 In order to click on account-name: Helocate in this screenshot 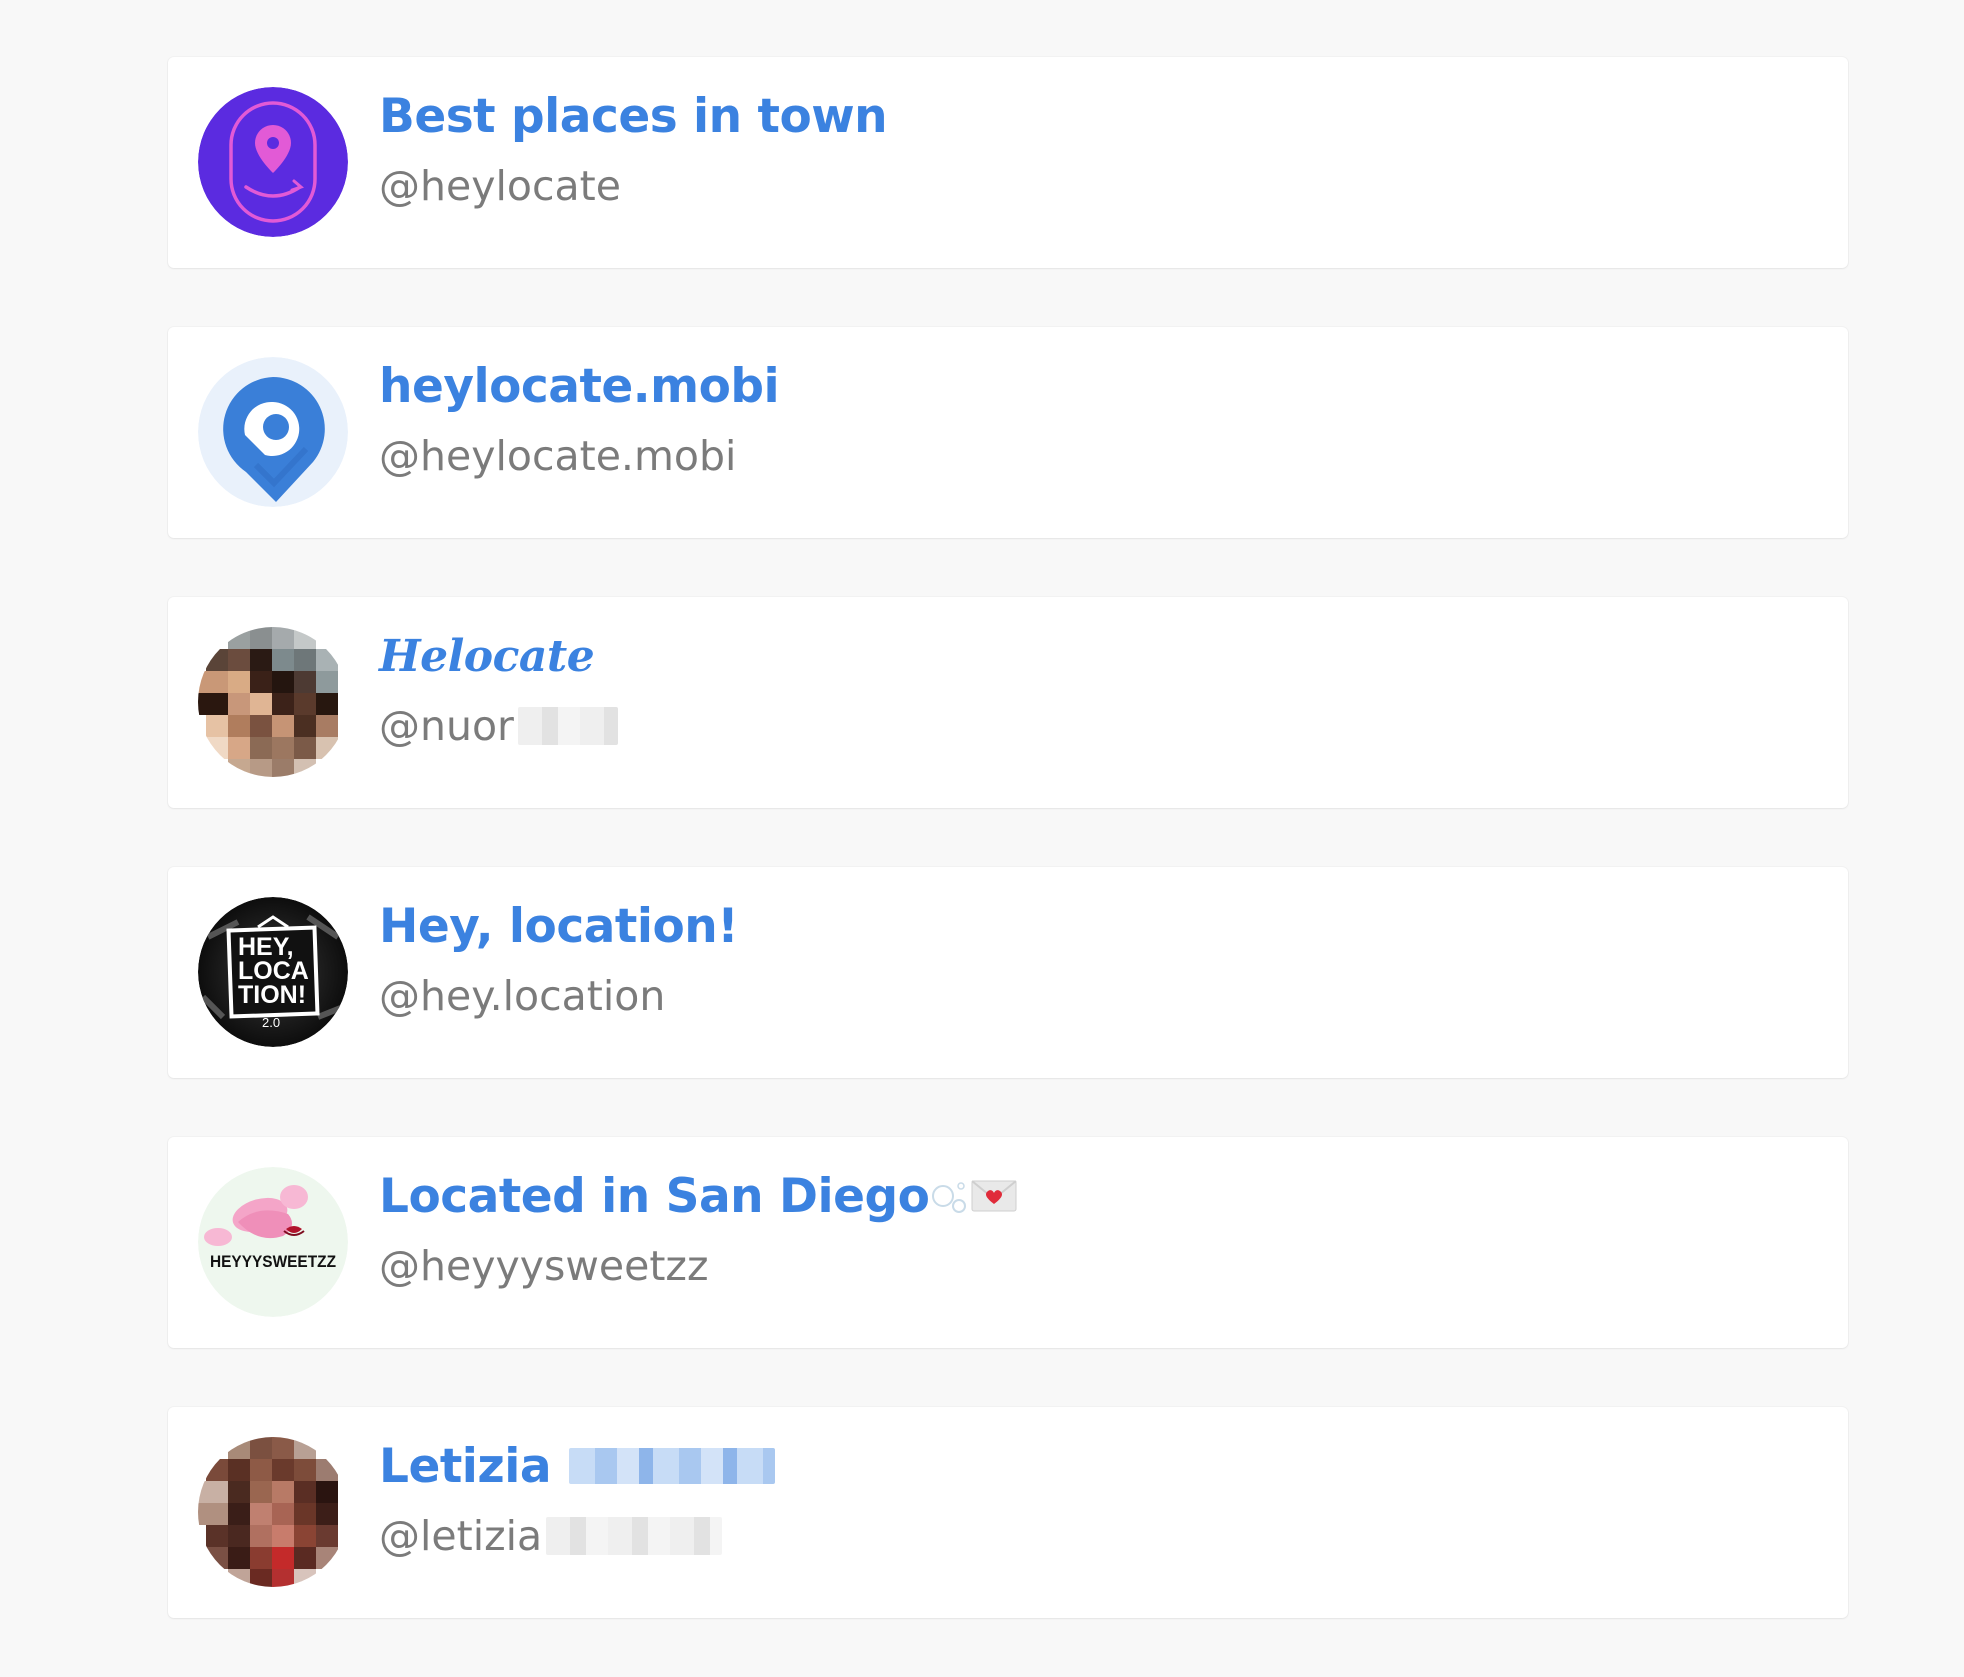, I will do `click(487, 656)`.